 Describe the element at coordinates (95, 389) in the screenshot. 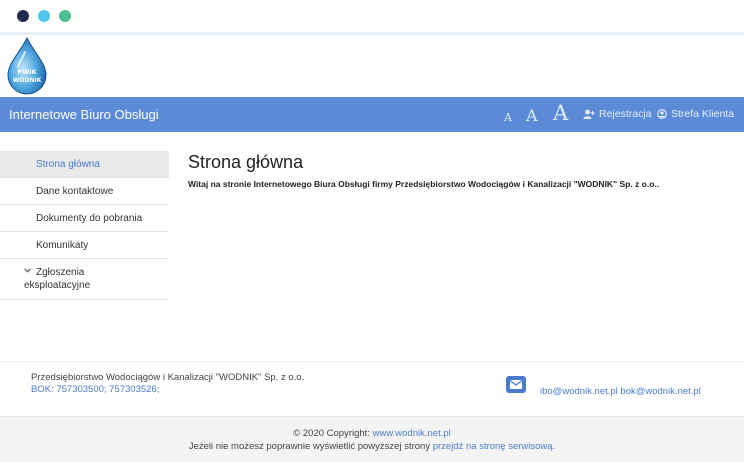

I see `footer-bok-phones: BOK: 757303500; 757303526;` at that location.